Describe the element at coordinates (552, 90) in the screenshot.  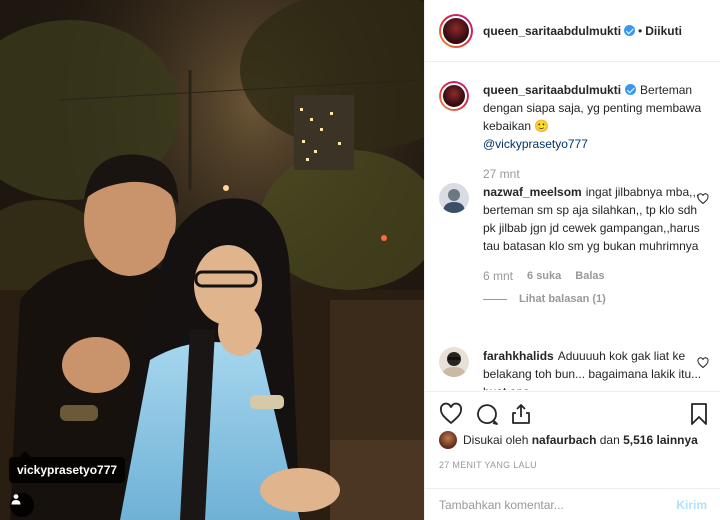
I see `caption-username: queen_saritaabdulmukti` at that location.